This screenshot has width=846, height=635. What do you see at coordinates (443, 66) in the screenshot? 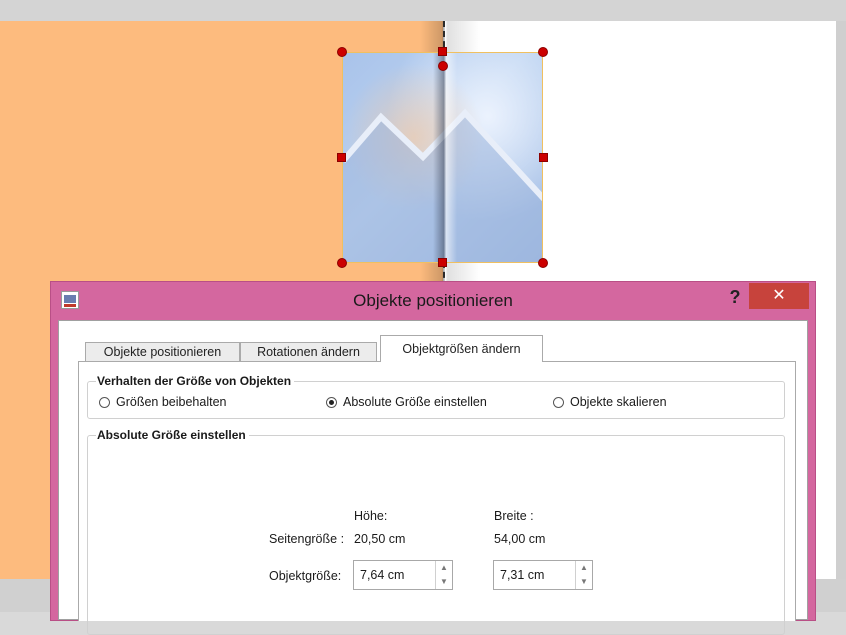
I see `rotate-handle` at bounding box center [443, 66].